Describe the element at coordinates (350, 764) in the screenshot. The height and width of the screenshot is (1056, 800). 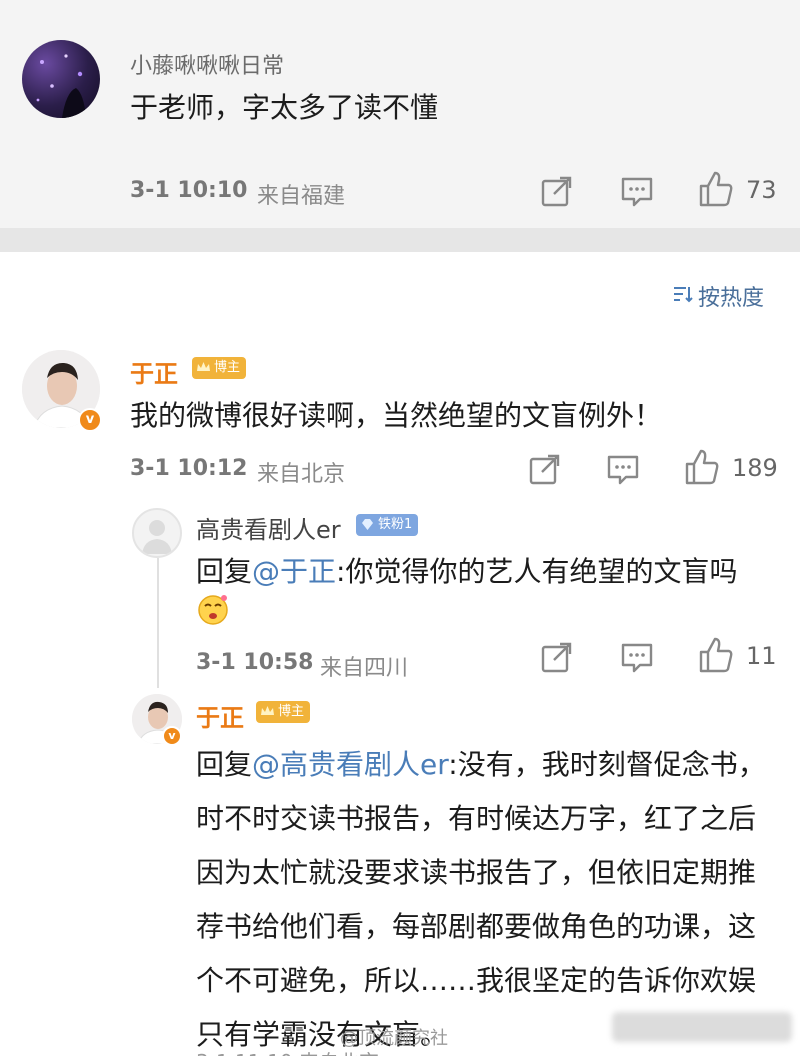
I see `mention-link: @高贵看剧人er` at that location.